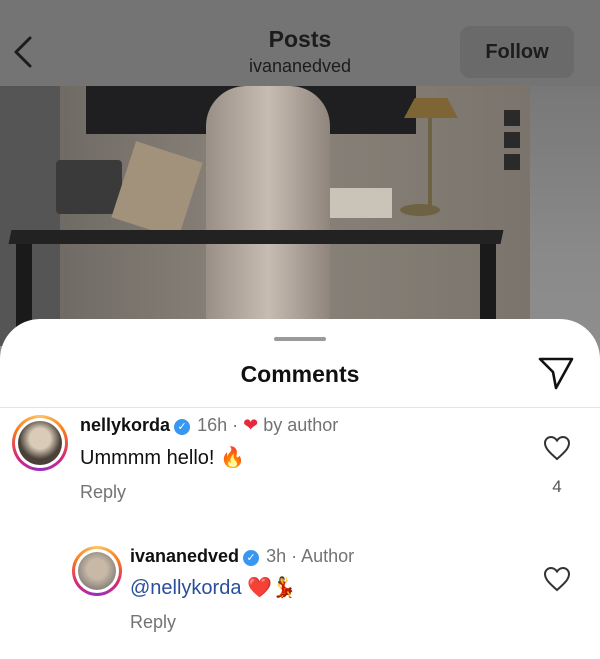  I want to click on comment-header: nellykorda ✓ 16h · ❤ by author, so click(209, 425).